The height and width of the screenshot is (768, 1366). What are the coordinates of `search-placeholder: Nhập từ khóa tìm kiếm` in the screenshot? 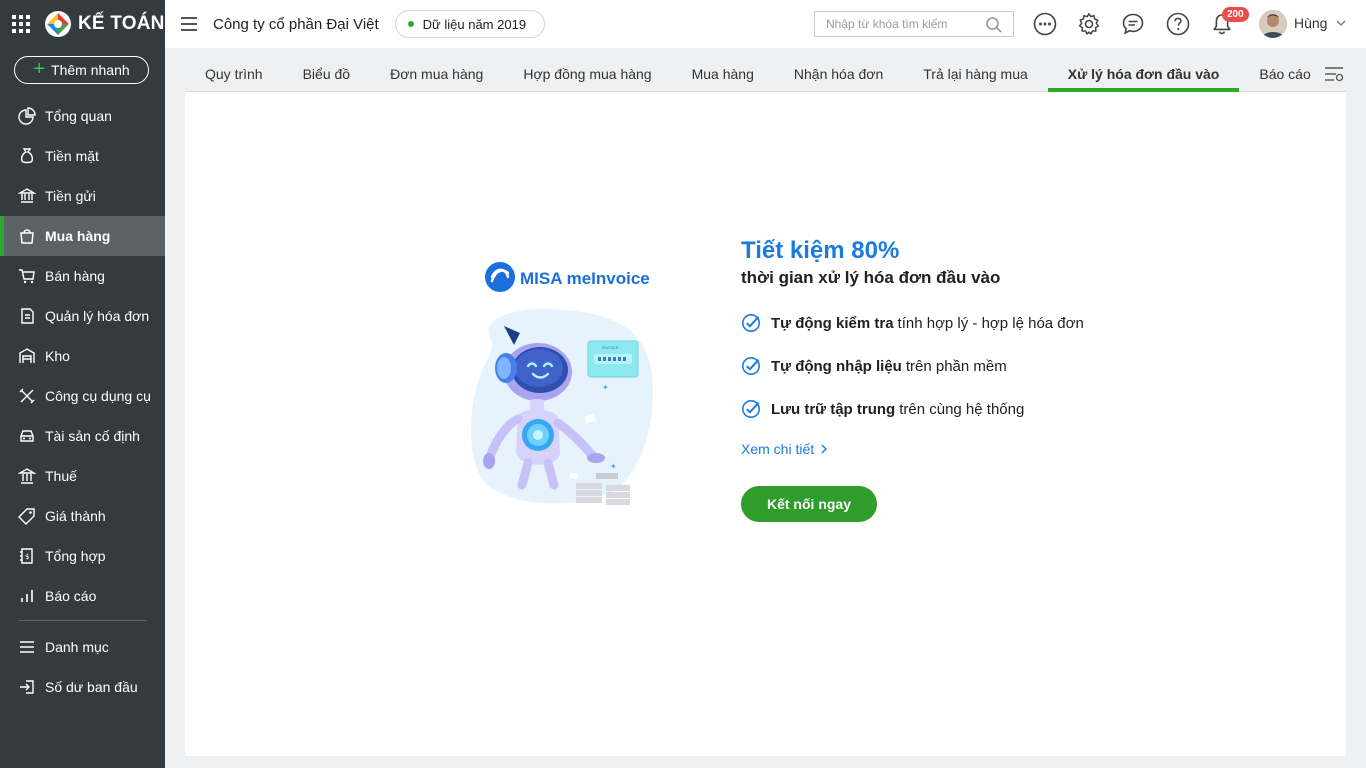 It's located at (887, 24).